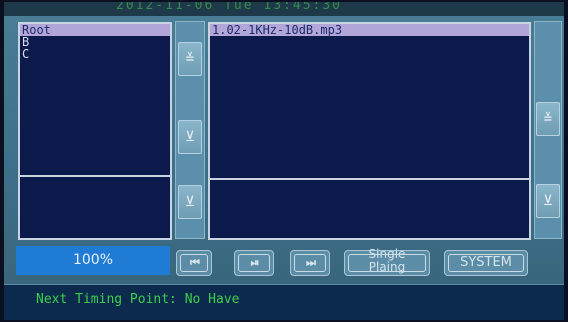  Describe the element at coordinates (138, 299) in the screenshot. I see `status-message: Next Timing Point: No Have` at that location.